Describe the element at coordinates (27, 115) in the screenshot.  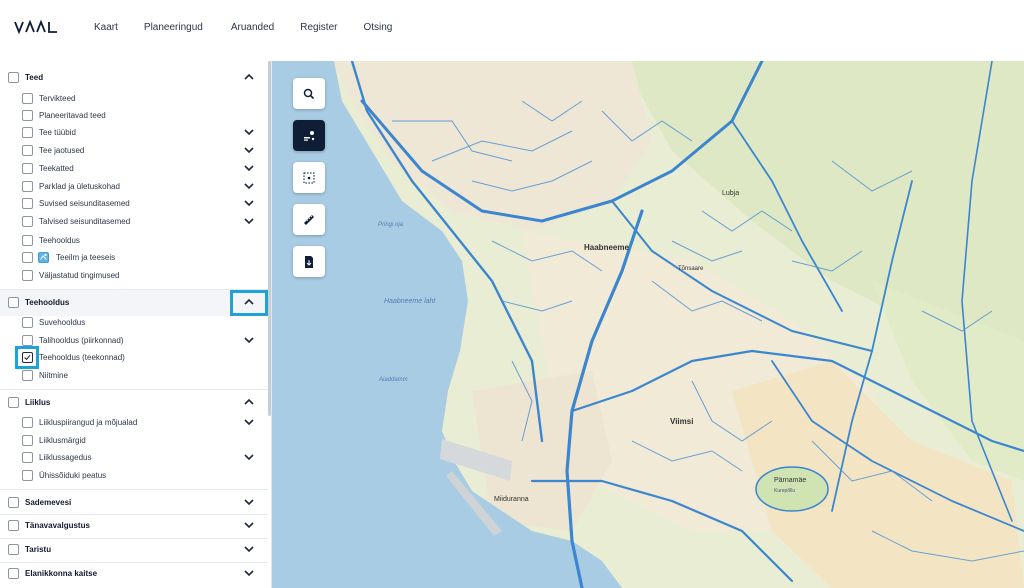
I see `checkbox-planeeritavad-teed` at that location.